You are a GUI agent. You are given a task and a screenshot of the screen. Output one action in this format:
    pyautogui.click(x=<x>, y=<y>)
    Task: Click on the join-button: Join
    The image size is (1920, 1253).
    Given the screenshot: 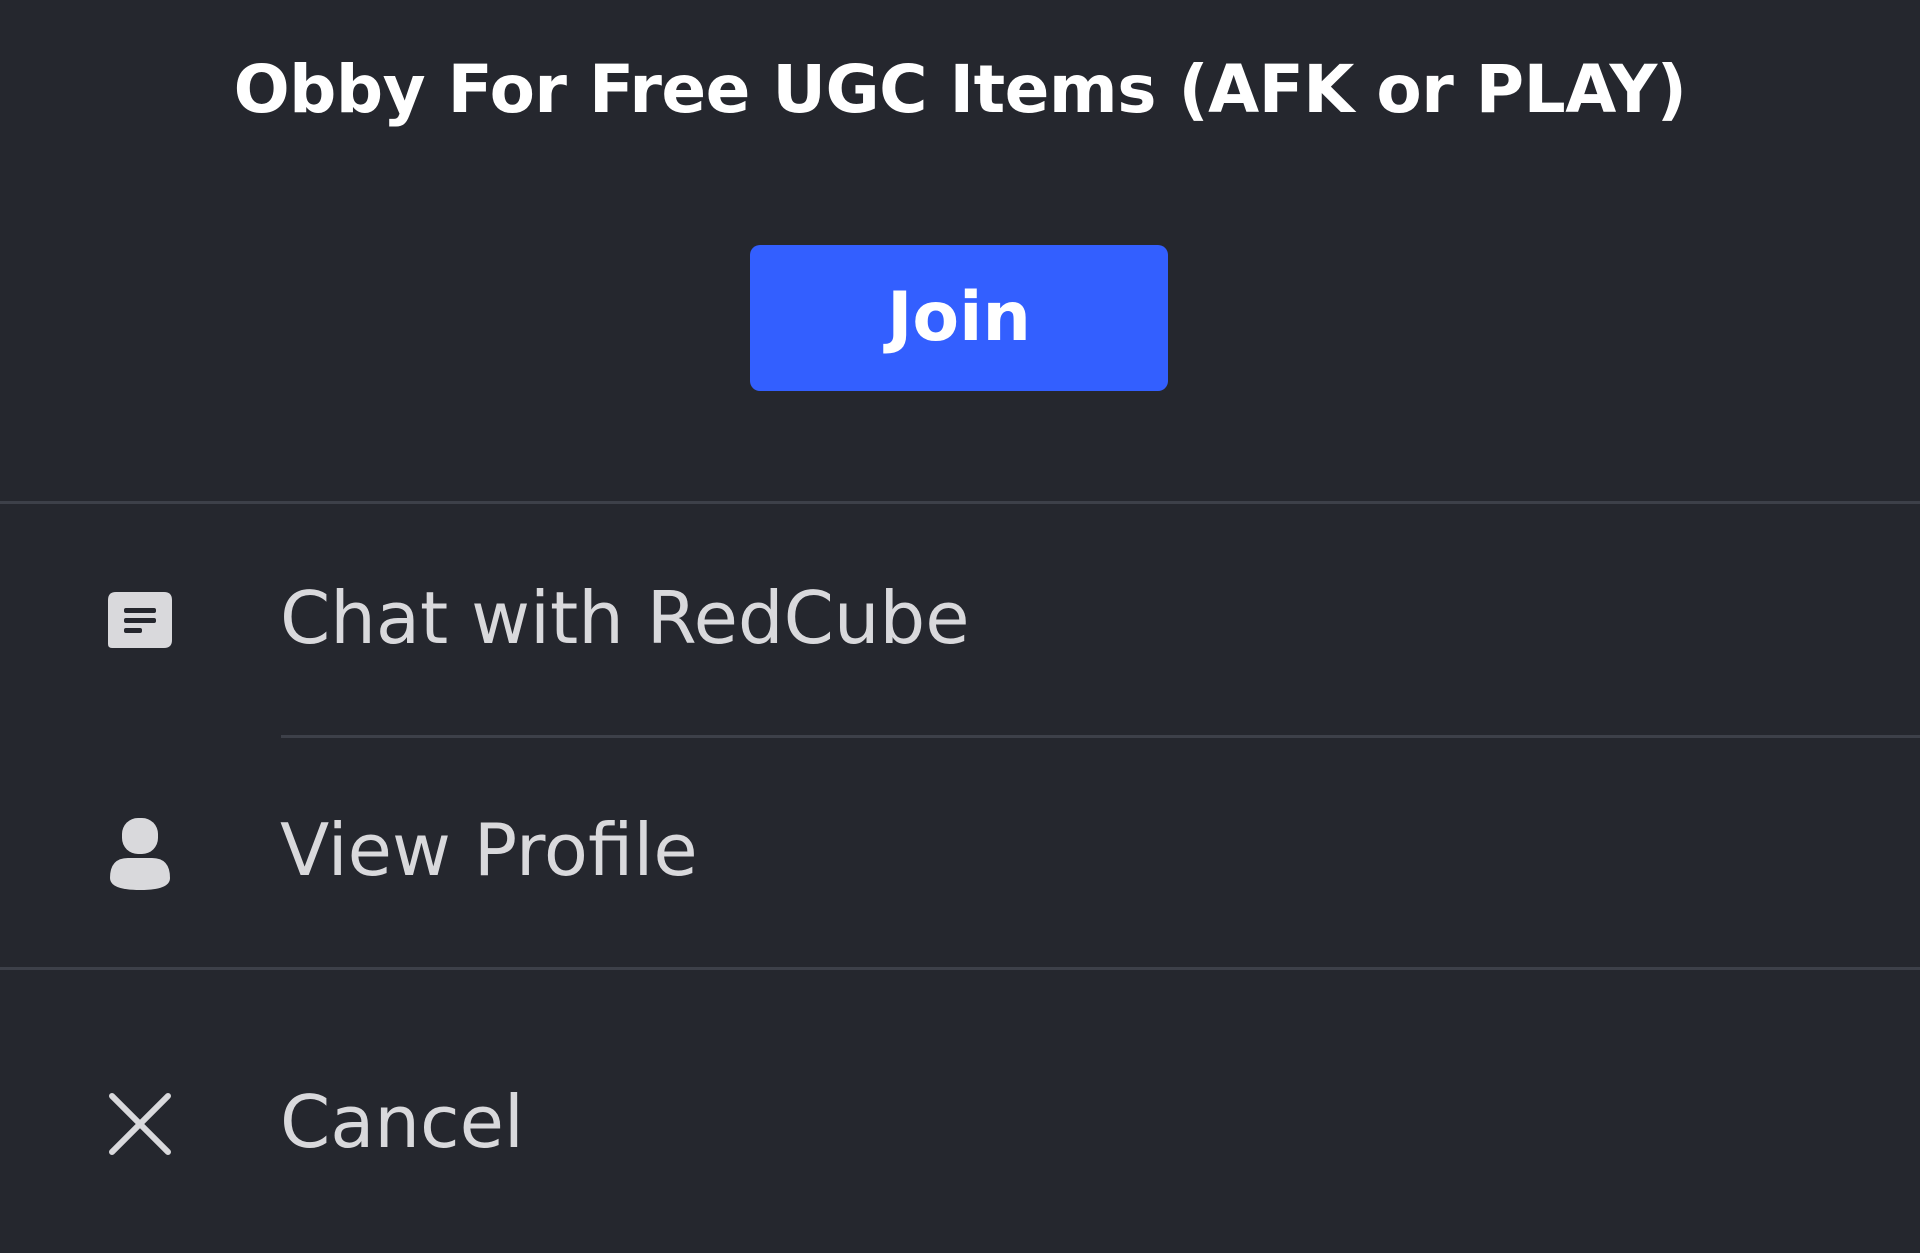 What is the action you would take?
    pyautogui.click(x=959, y=318)
    